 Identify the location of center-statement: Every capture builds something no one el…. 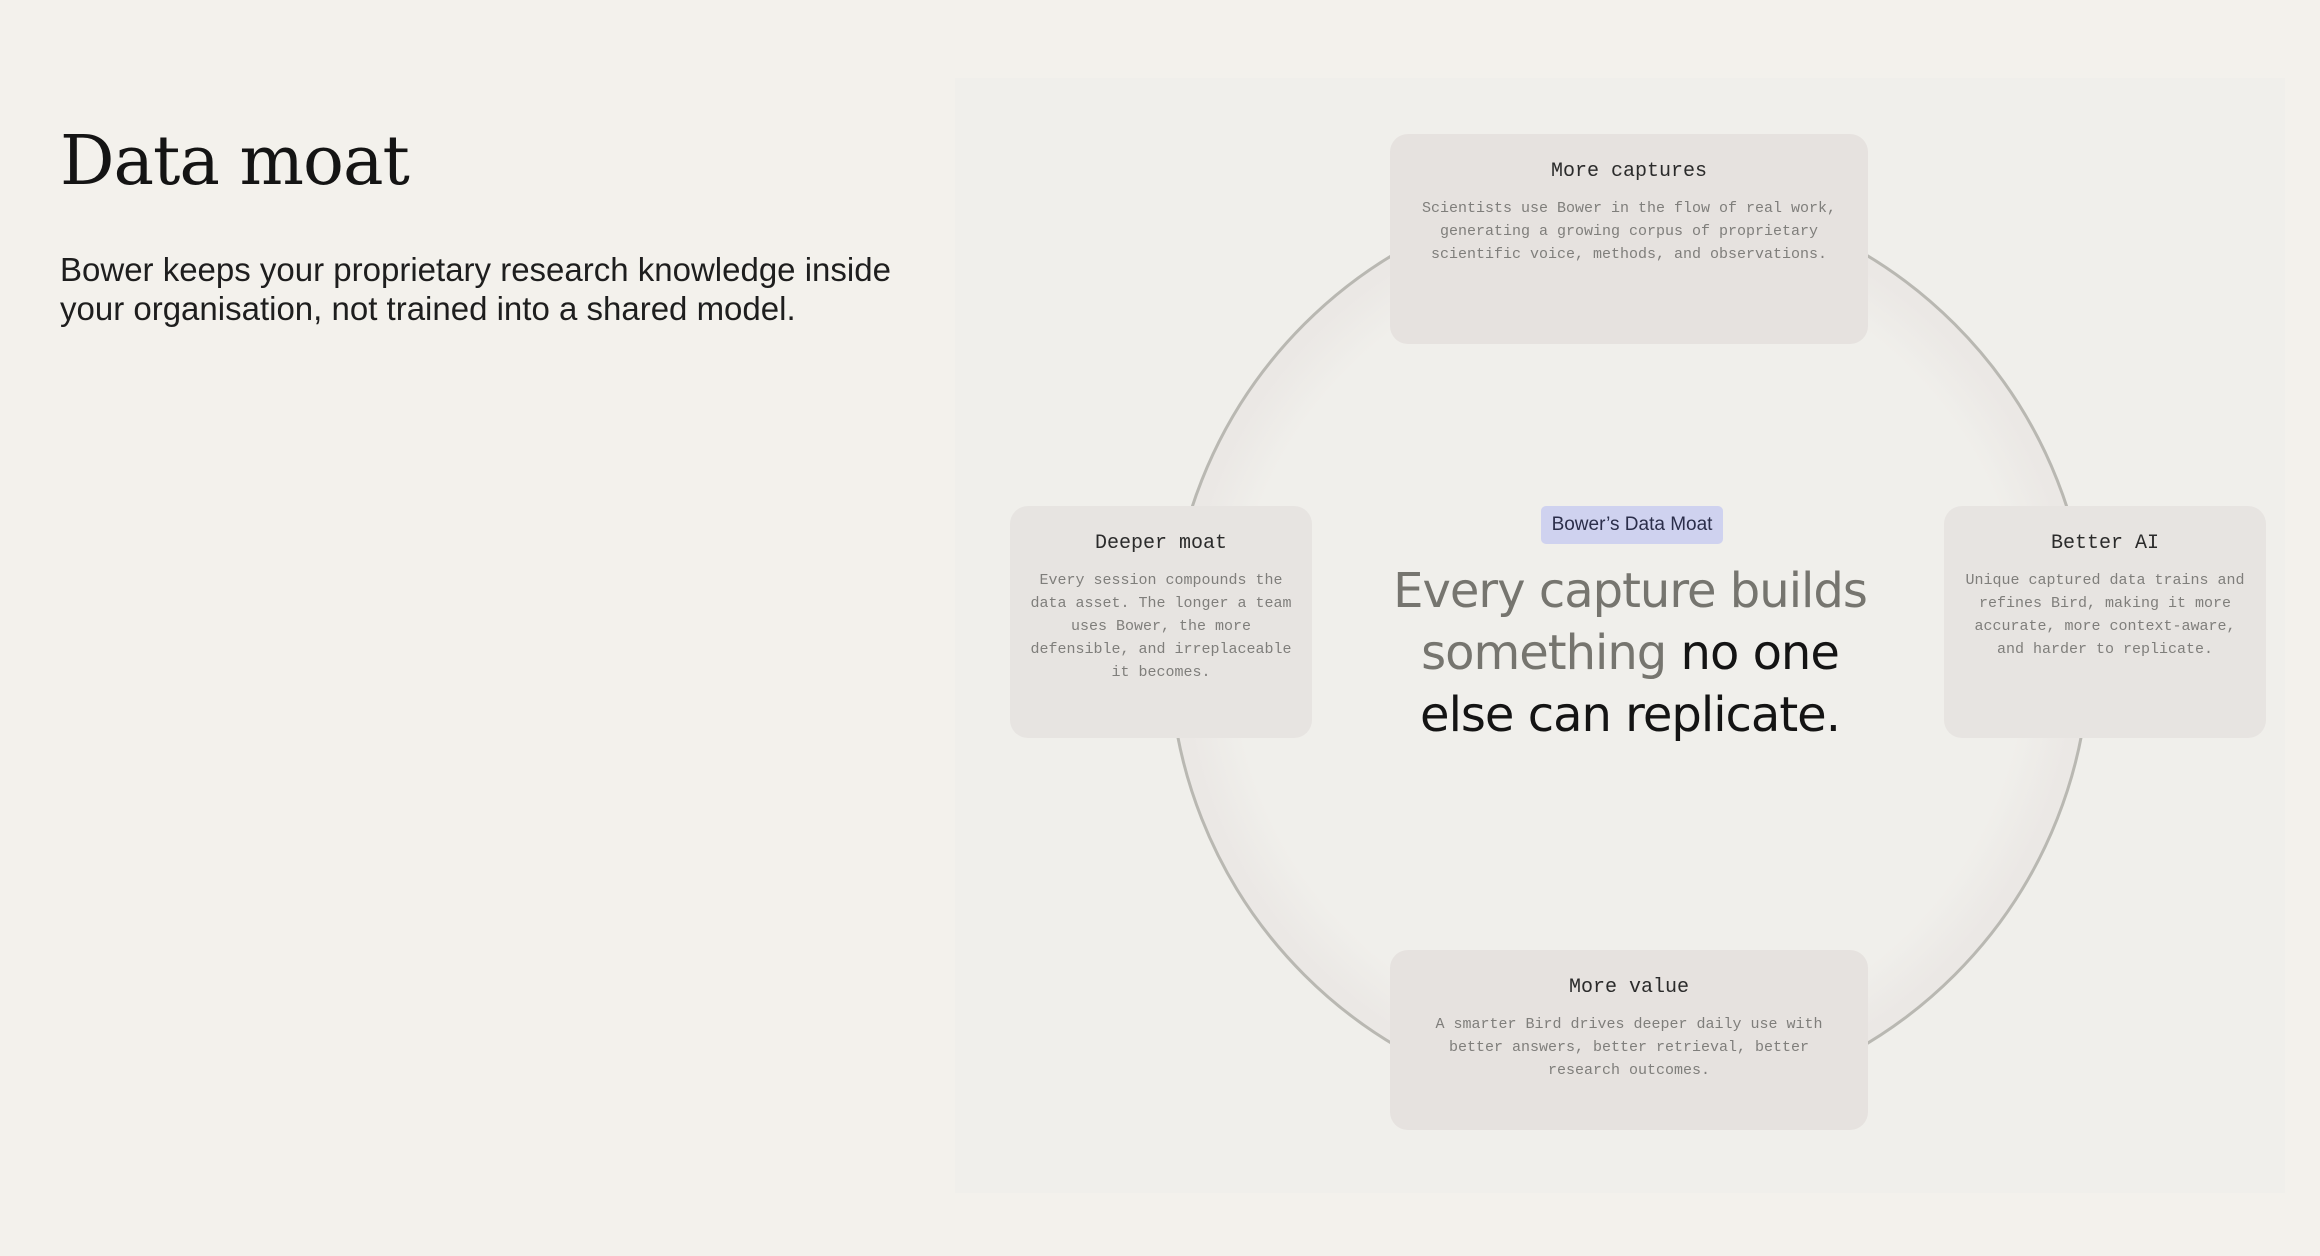
(1630, 653).